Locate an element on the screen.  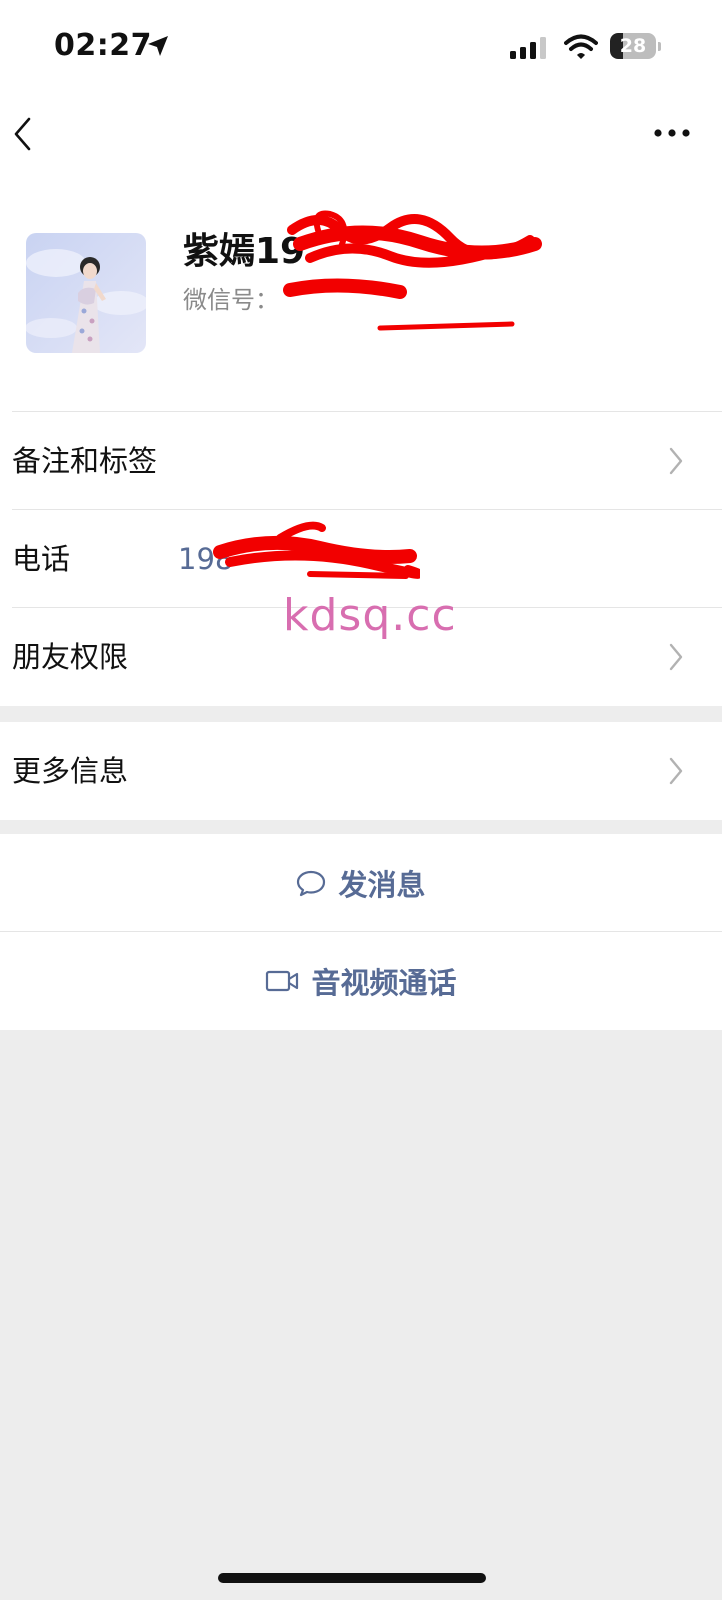
wechat-id-label: 微信号： is located at coordinates (231, 300).